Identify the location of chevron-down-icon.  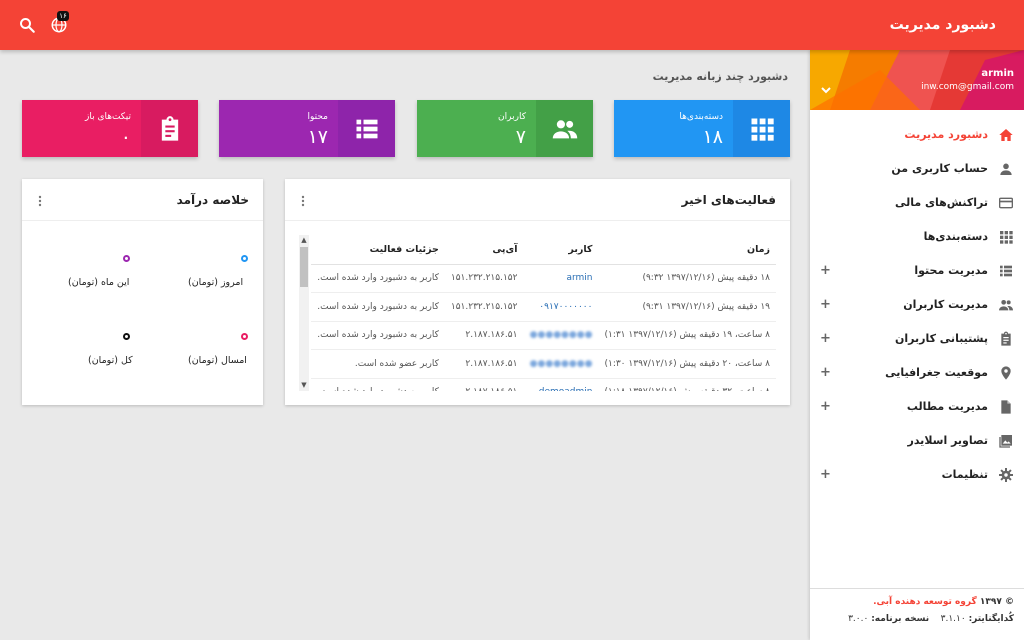
(826, 90).